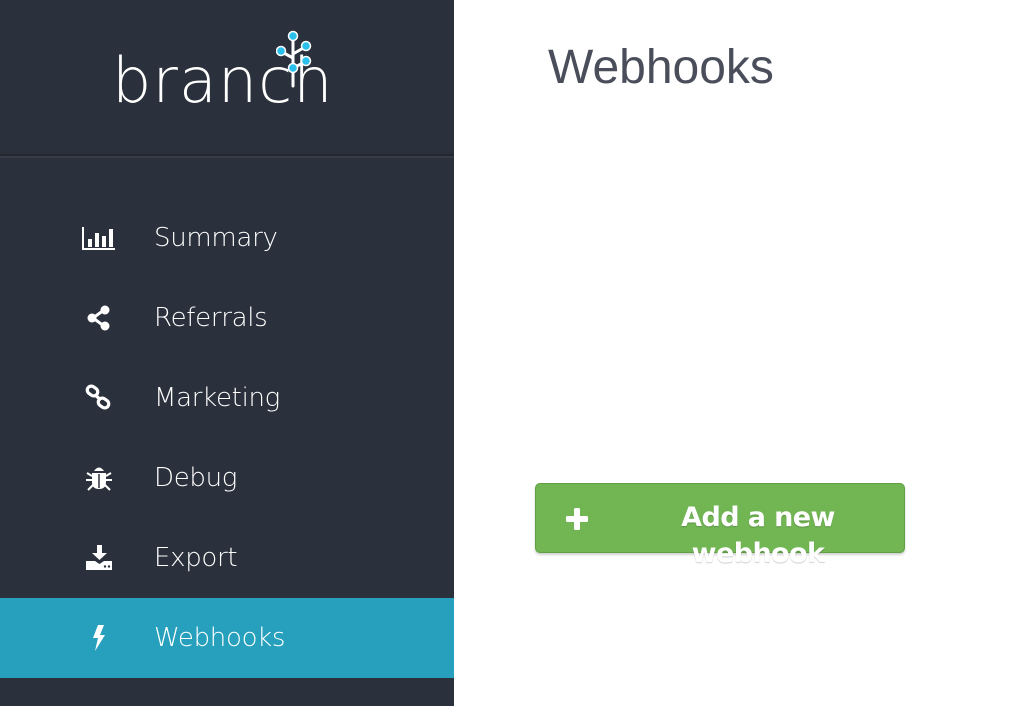  I want to click on sidebar-item-marketing: Marketing, so click(227, 398).